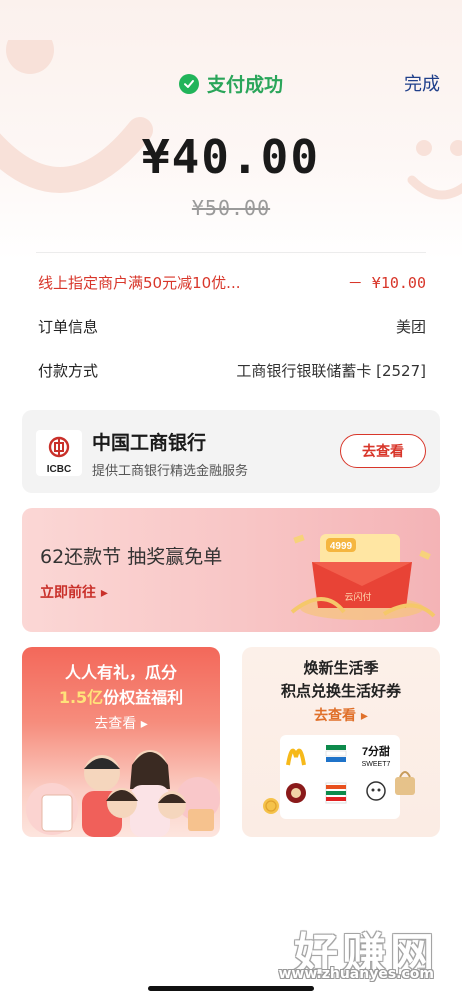  I want to click on seven-eleven-icon, so click(336, 793).